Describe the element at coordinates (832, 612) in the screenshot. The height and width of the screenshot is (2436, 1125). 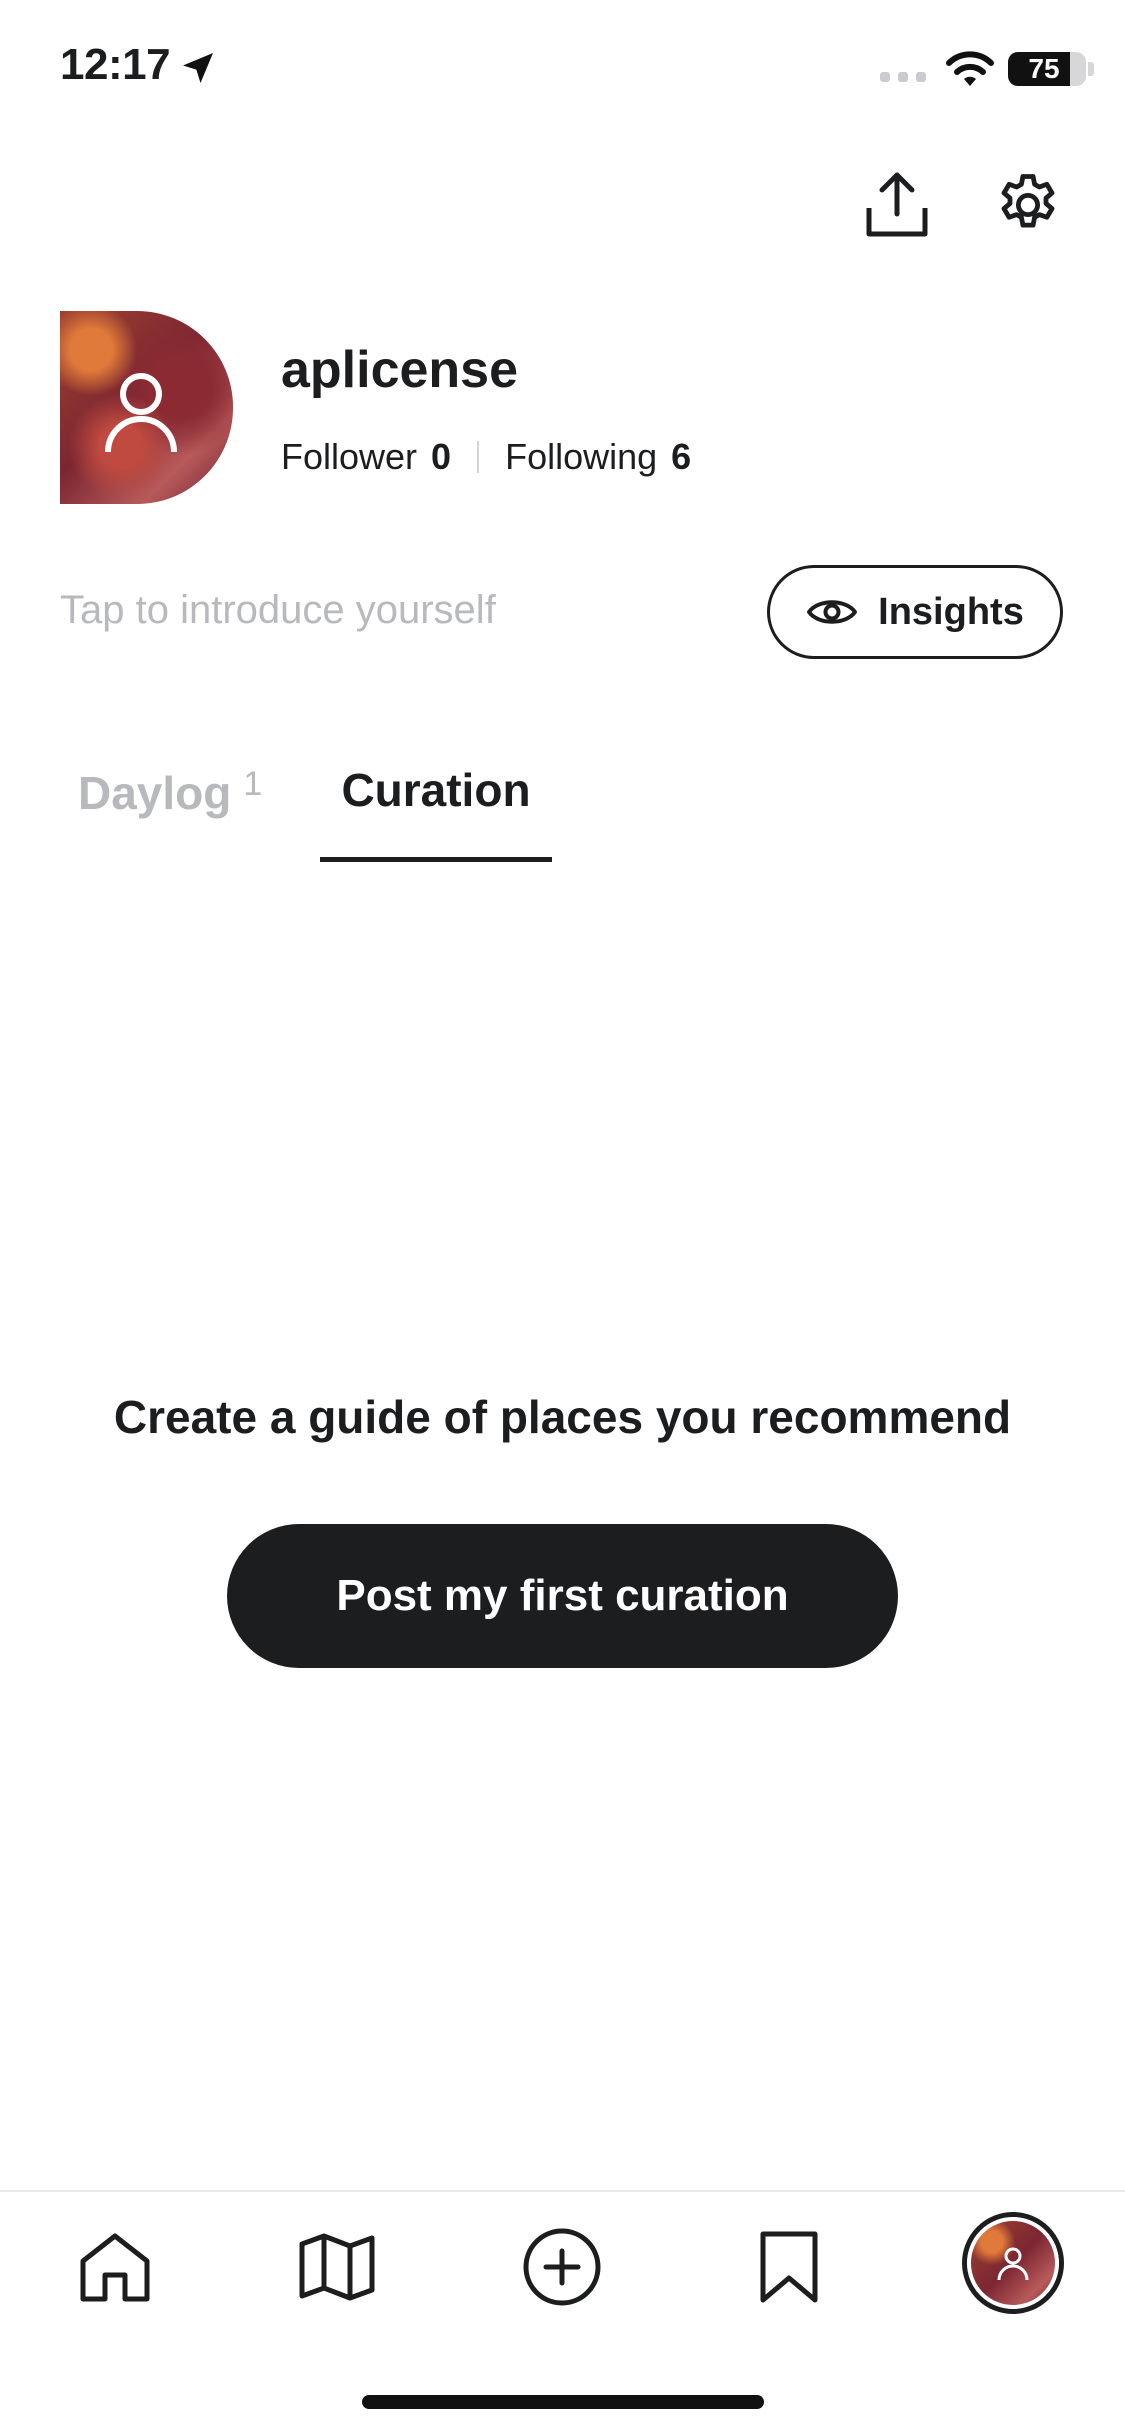
I see `eye-icon` at that location.